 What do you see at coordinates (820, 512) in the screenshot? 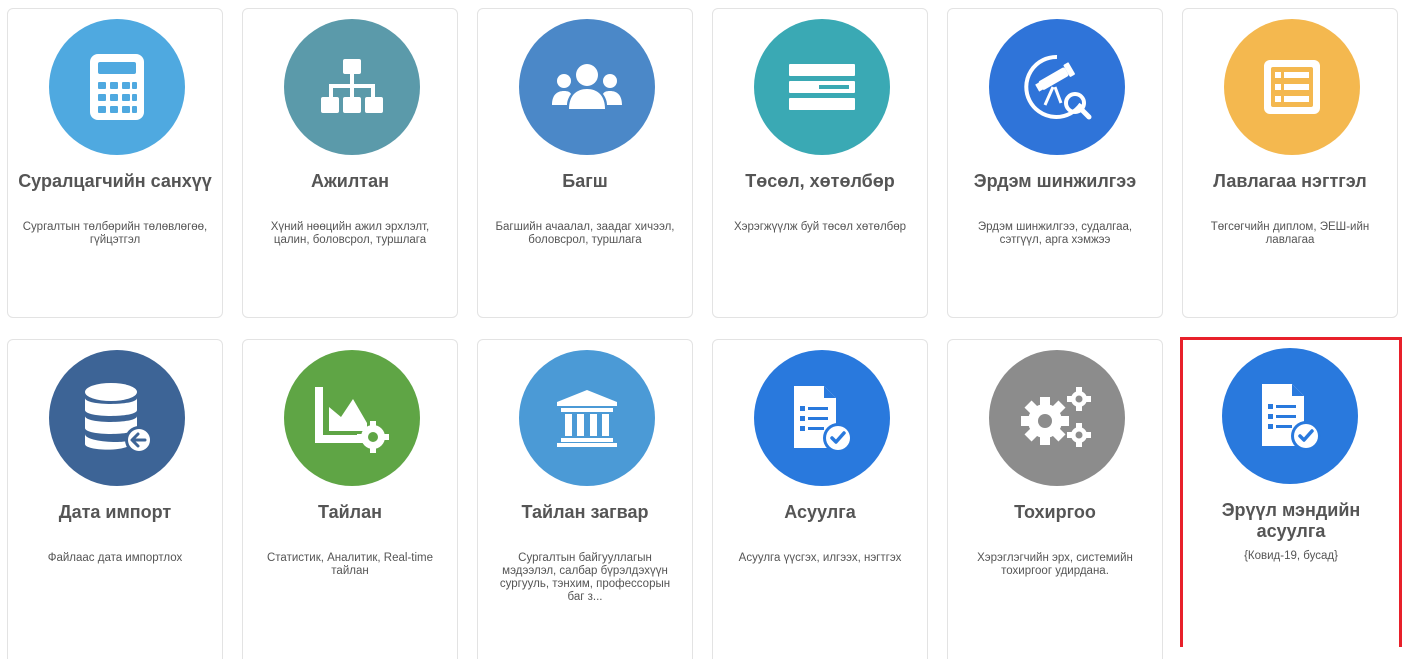
I see `tile-title: Асуулга` at bounding box center [820, 512].